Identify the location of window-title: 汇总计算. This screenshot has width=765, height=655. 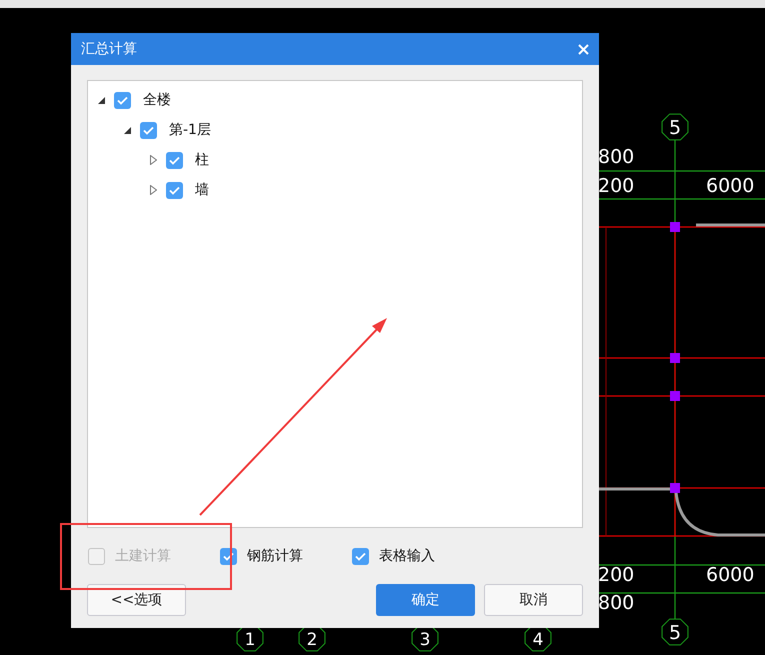
(109, 49).